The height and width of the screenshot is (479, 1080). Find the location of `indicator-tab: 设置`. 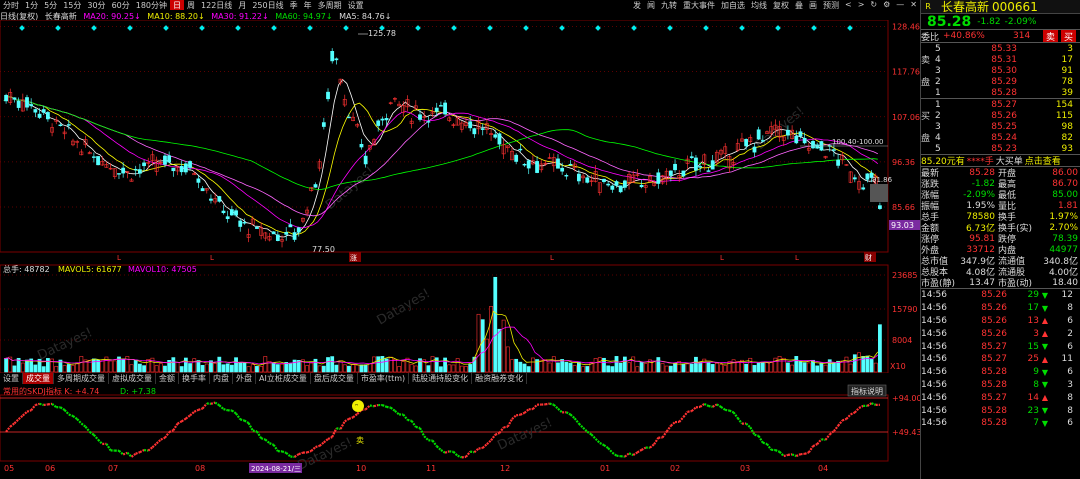

indicator-tab: 设置 is located at coordinates (11, 378).